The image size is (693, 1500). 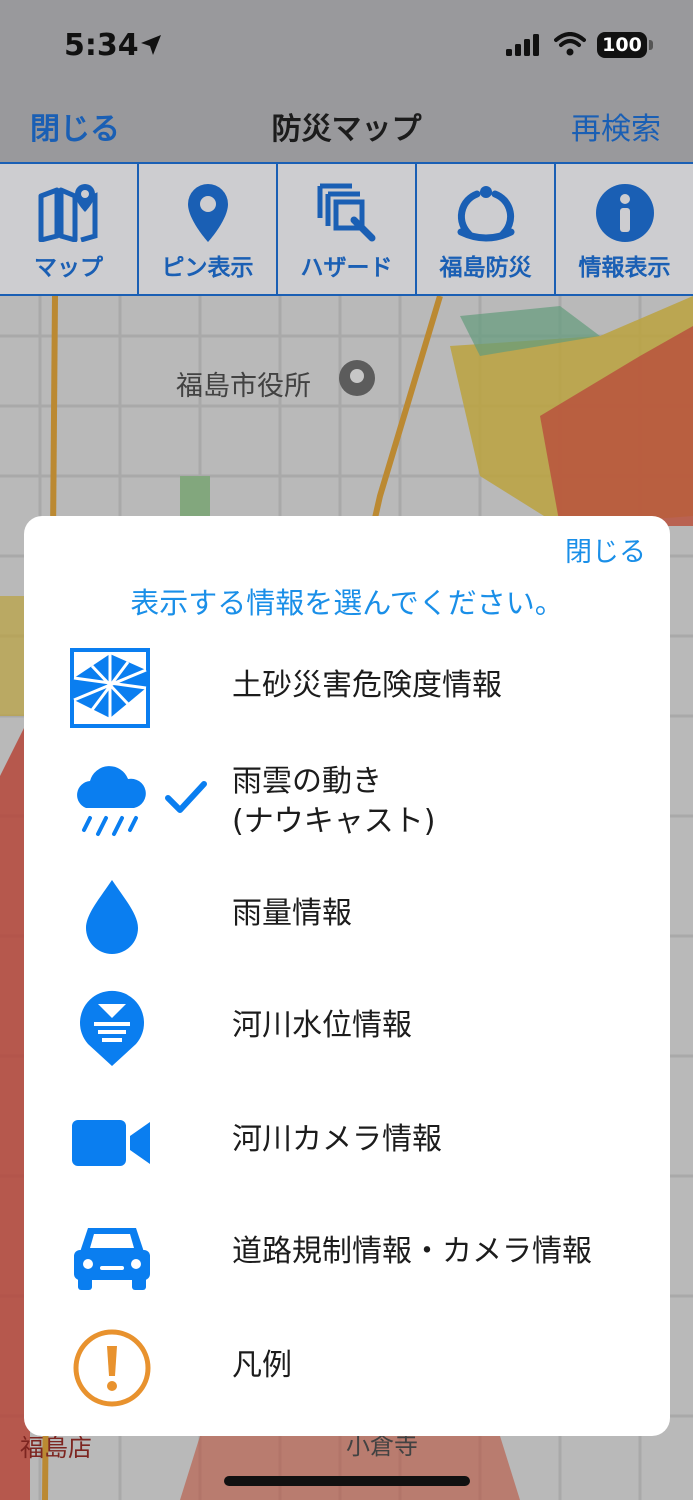 What do you see at coordinates (337, 1139) in the screenshot?
I see `option-label: 河川カメラ情報` at bounding box center [337, 1139].